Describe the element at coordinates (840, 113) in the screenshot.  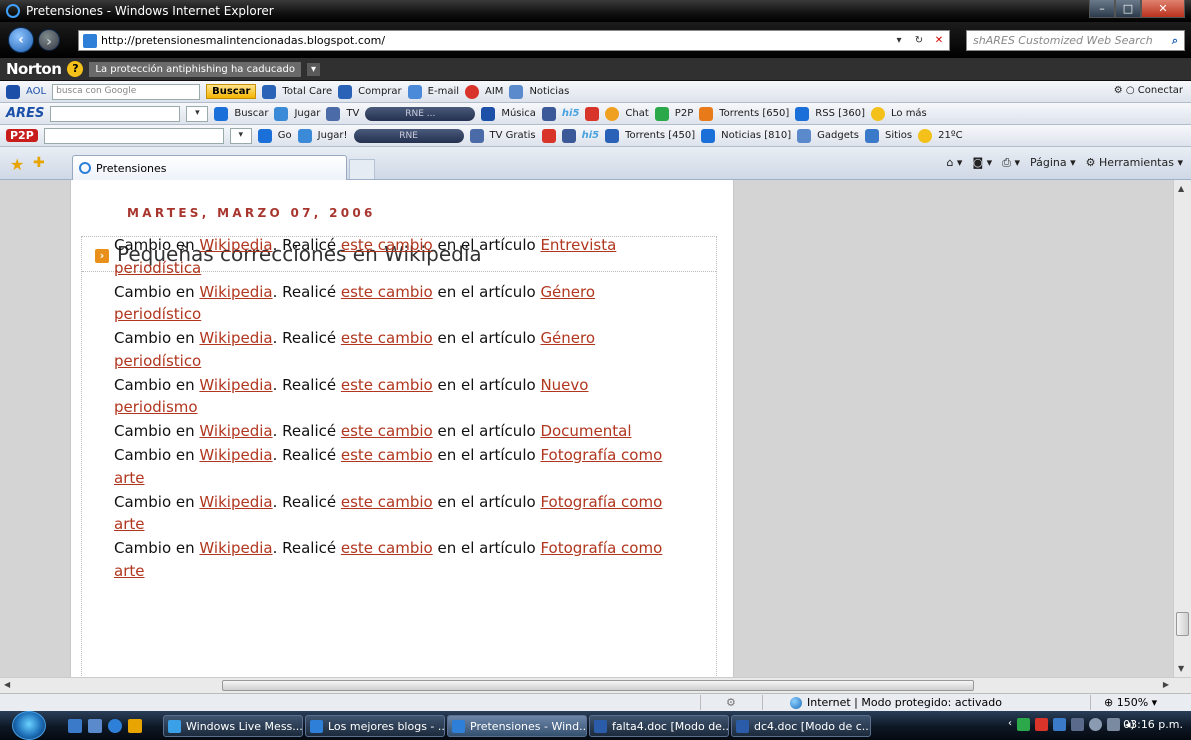
I see `rss-button: RSS [360]` at that location.